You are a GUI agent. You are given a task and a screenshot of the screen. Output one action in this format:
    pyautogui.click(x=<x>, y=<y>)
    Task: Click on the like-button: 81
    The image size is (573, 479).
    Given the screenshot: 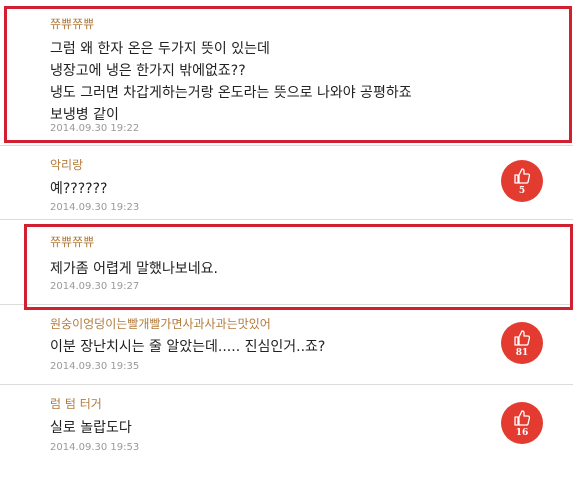 What is the action you would take?
    pyautogui.click(x=522, y=343)
    